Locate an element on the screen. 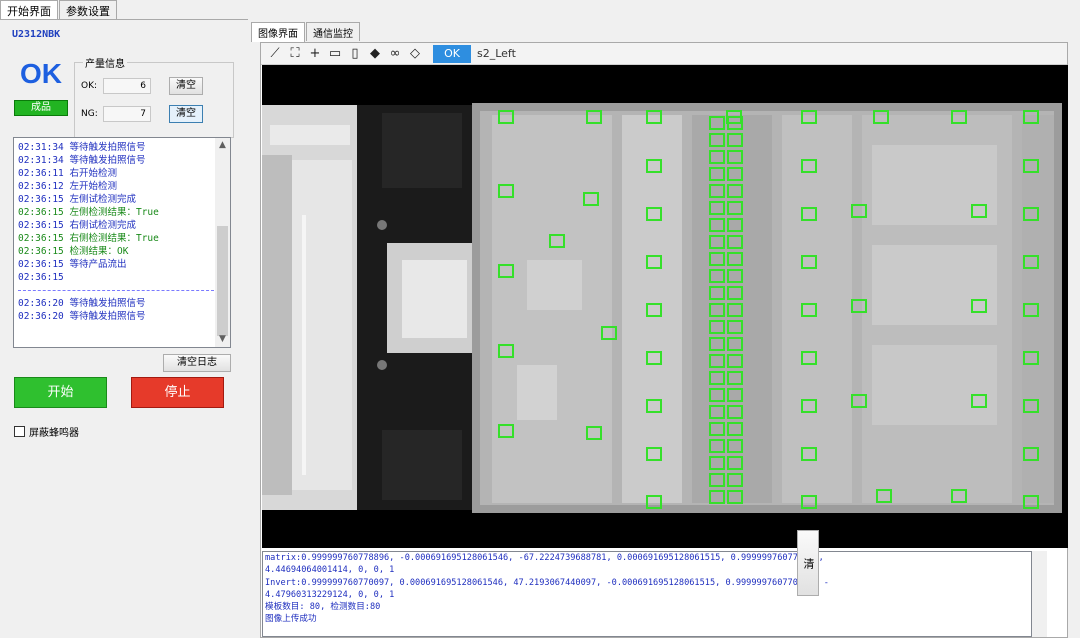  log-line: 02:36:15 左侧检测结果：True is located at coordinates (88, 212).